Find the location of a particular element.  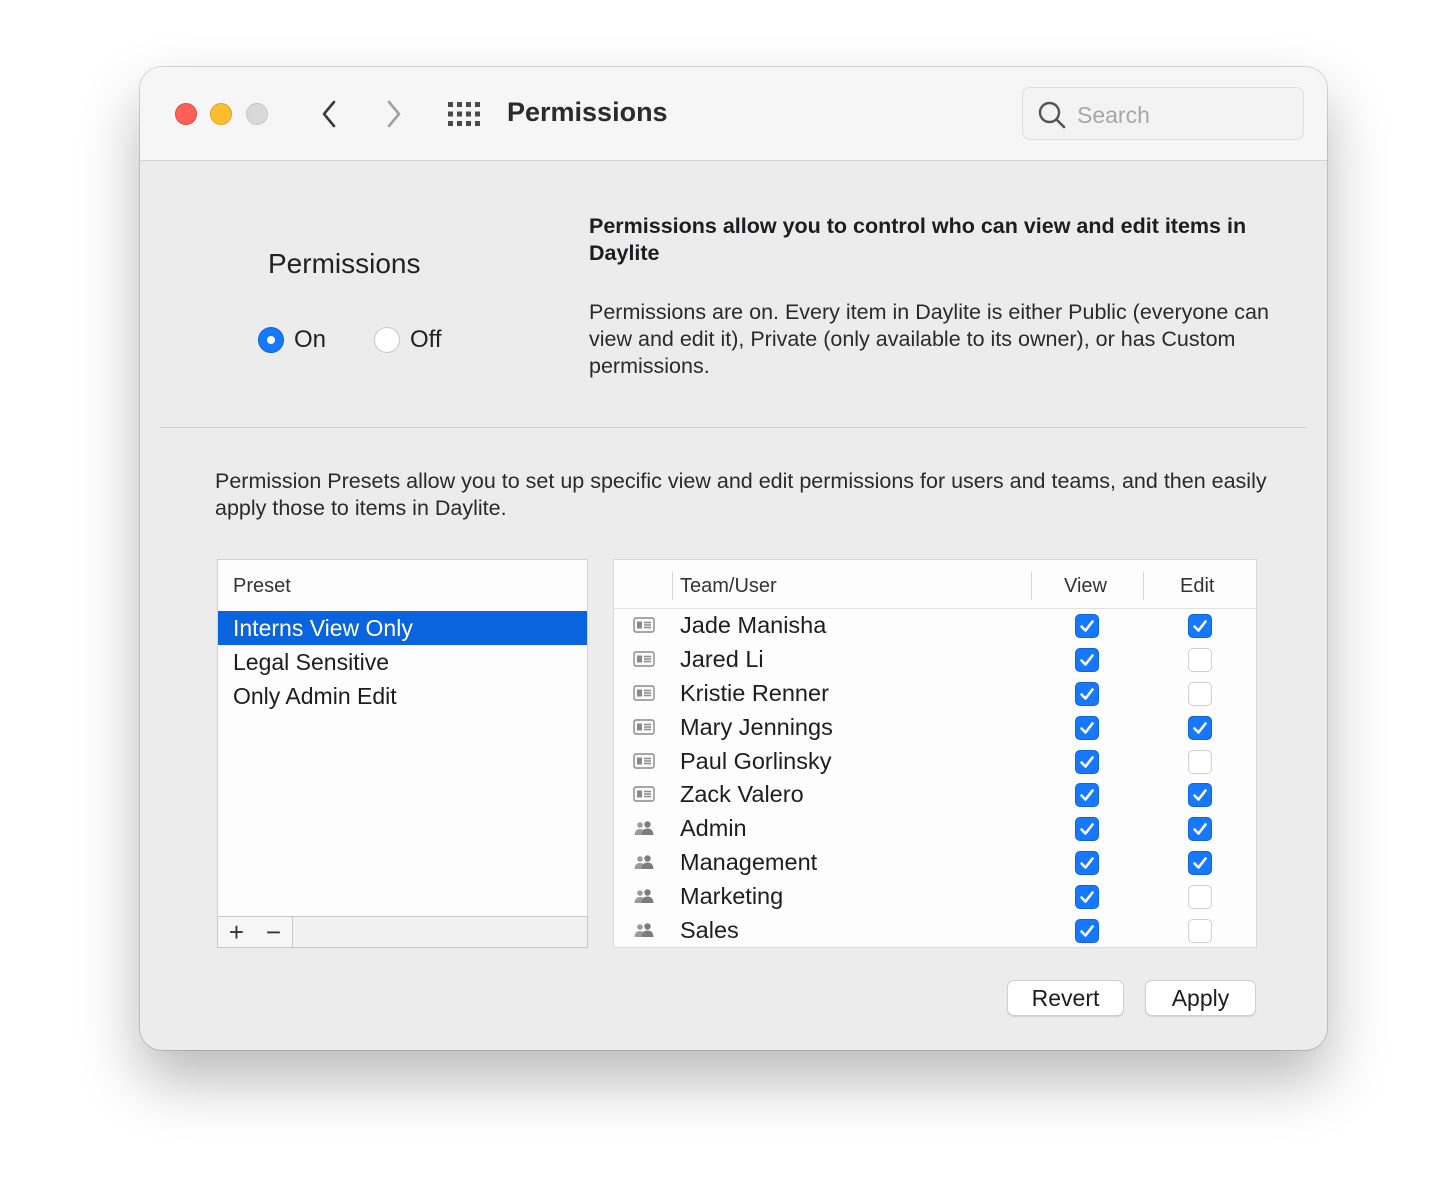

radio-on-button is located at coordinates (271, 340).